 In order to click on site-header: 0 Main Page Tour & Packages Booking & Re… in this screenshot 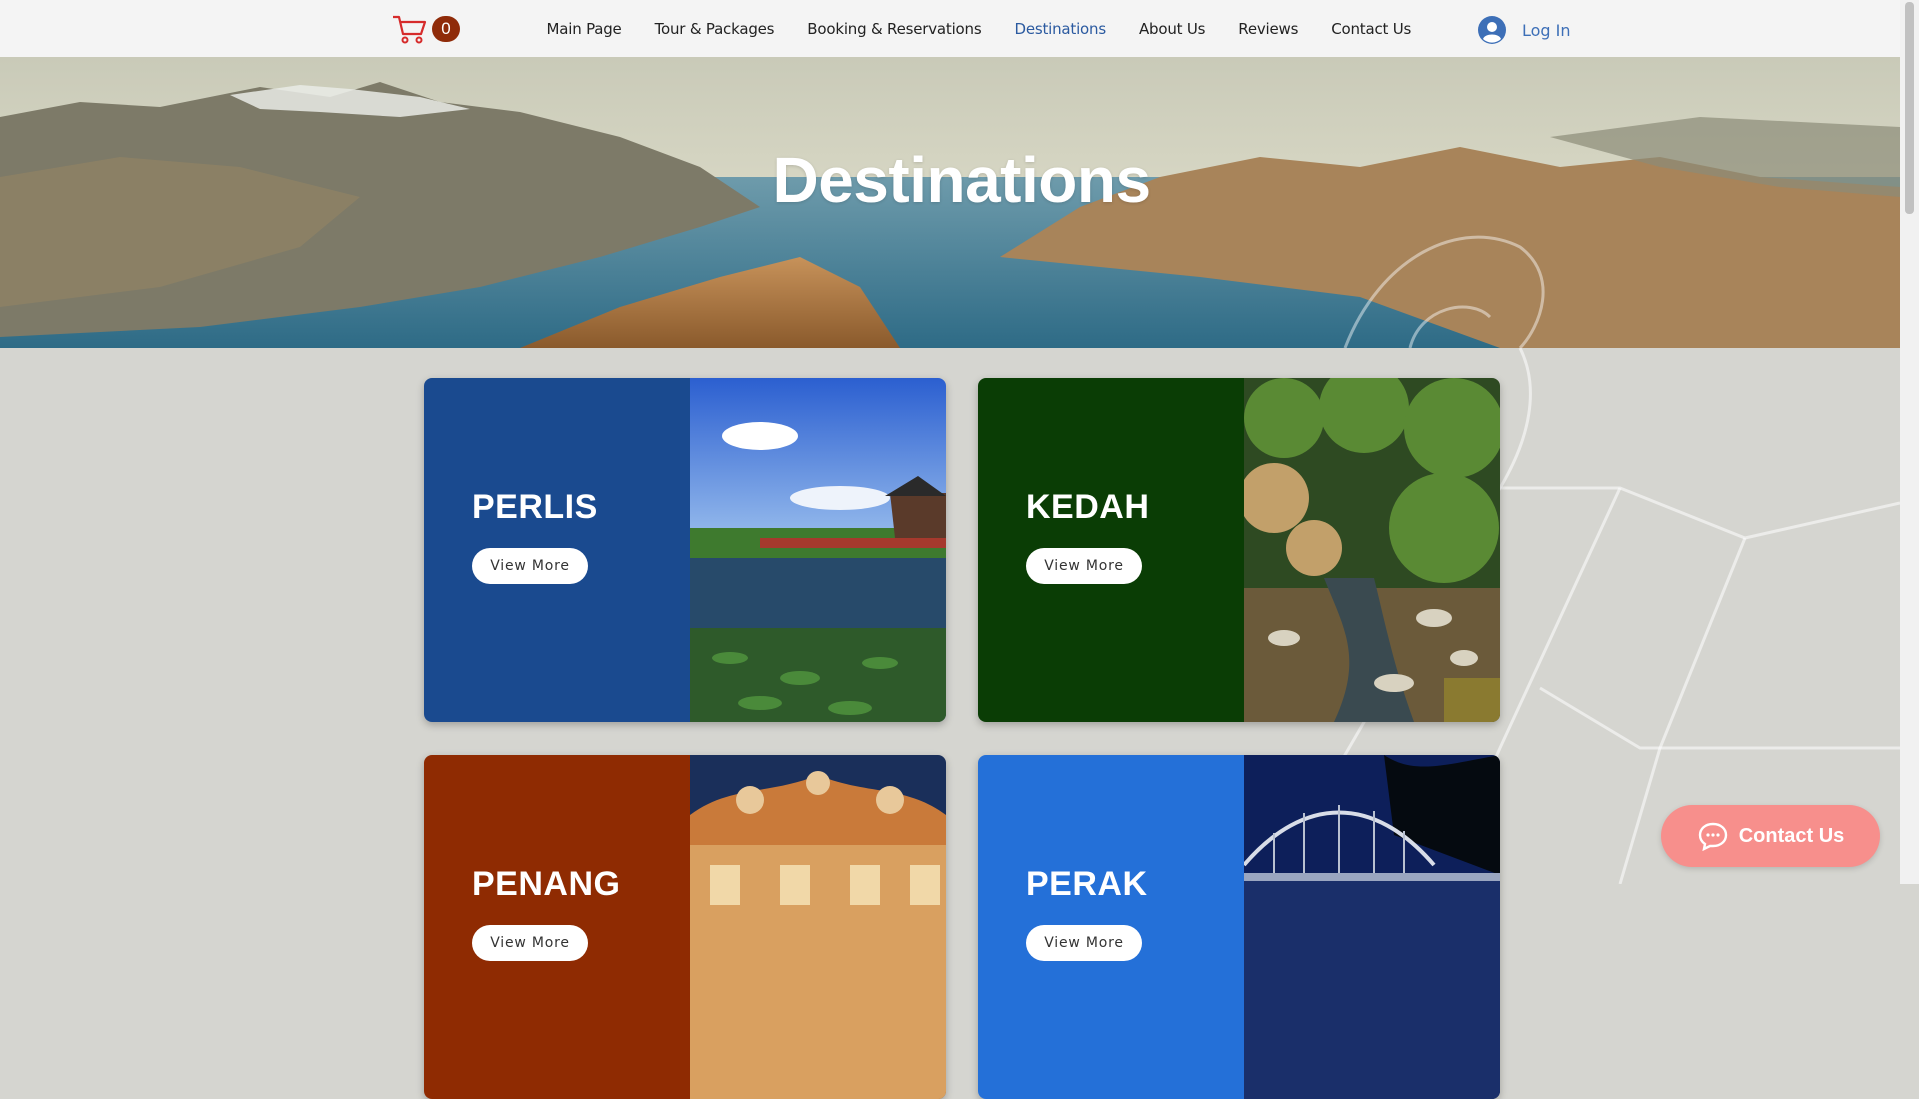, I will do `click(950, 28)`.